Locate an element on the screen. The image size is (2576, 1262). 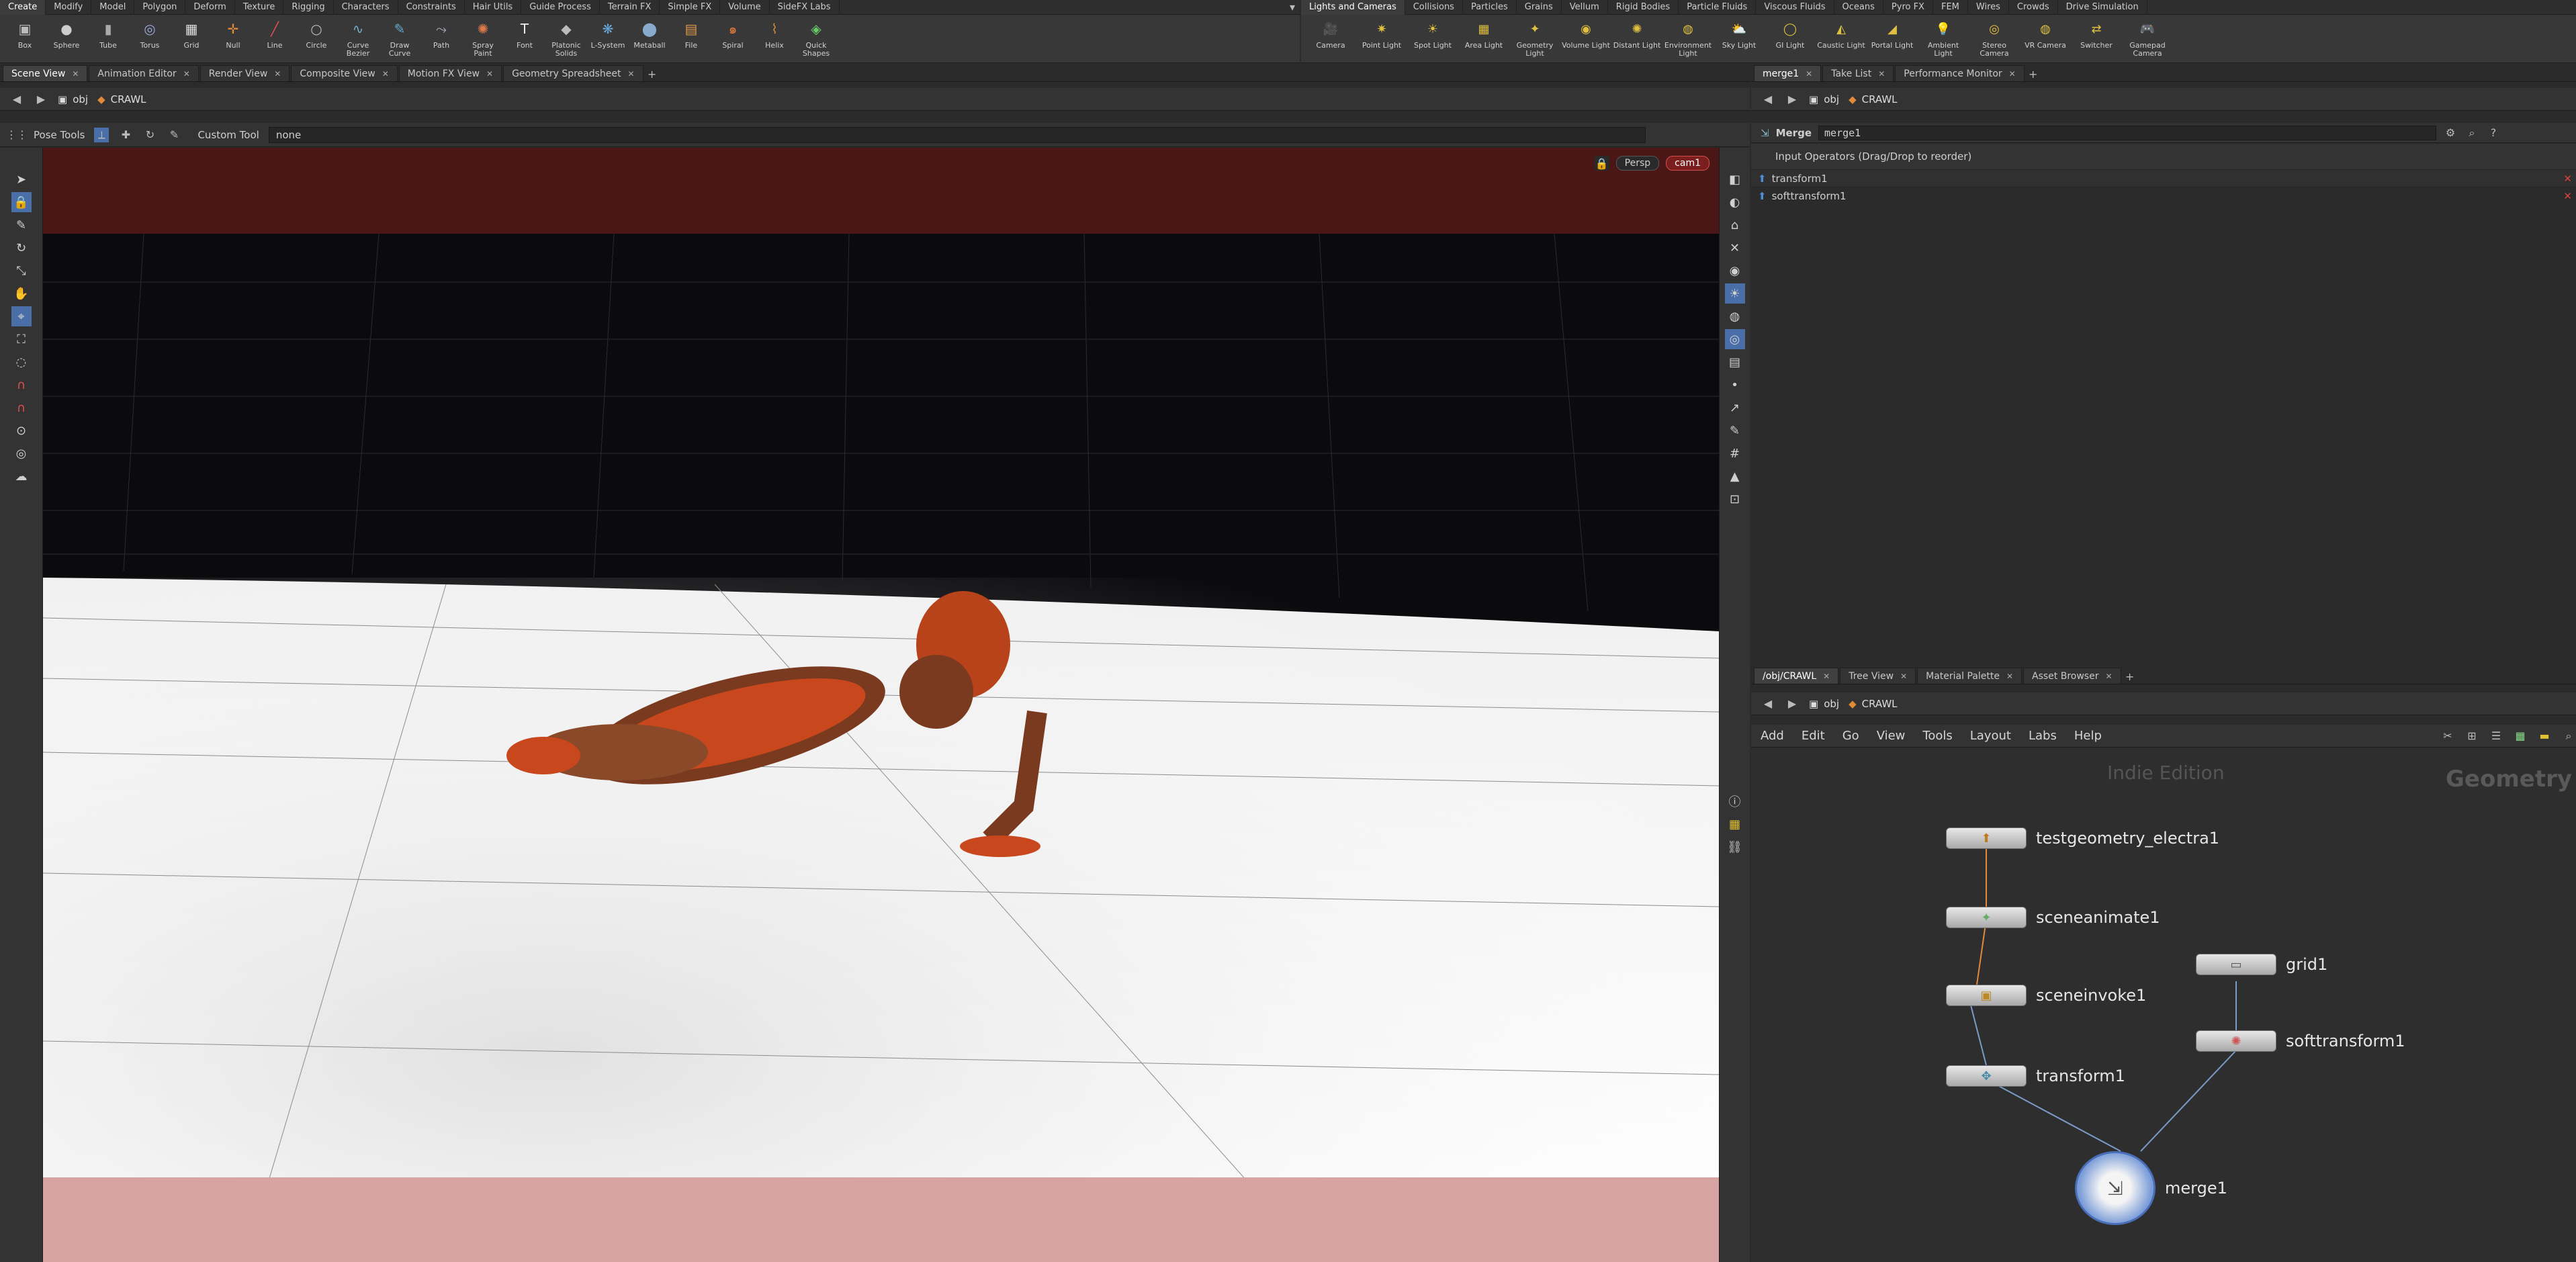
light-tool: ⛅ Sky Light is located at coordinates (1740, 39).